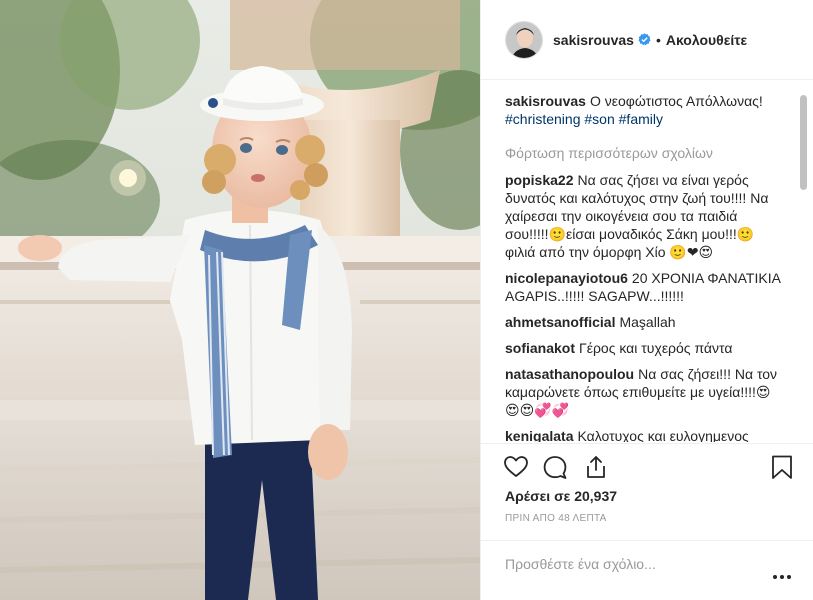  Describe the element at coordinates (561, 496) in the screenshot. I see `likes-count: Αρέσει σε 20,937` at that location.